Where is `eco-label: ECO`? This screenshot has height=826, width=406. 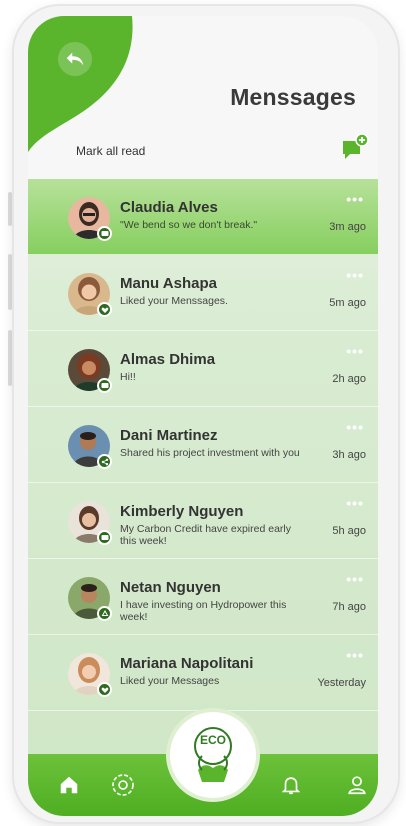 eco-label: ECO is located at coordinates (212, 740).